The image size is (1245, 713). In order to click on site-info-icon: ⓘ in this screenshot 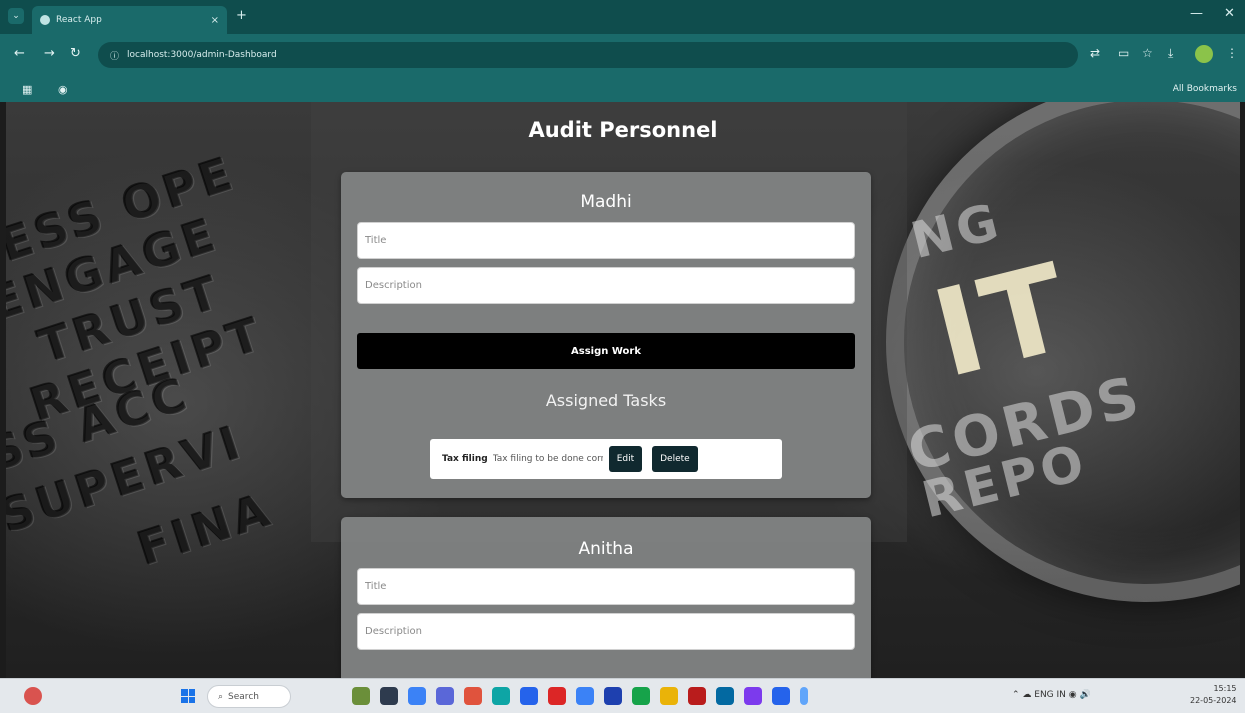, I will do `click(114, 55)`.